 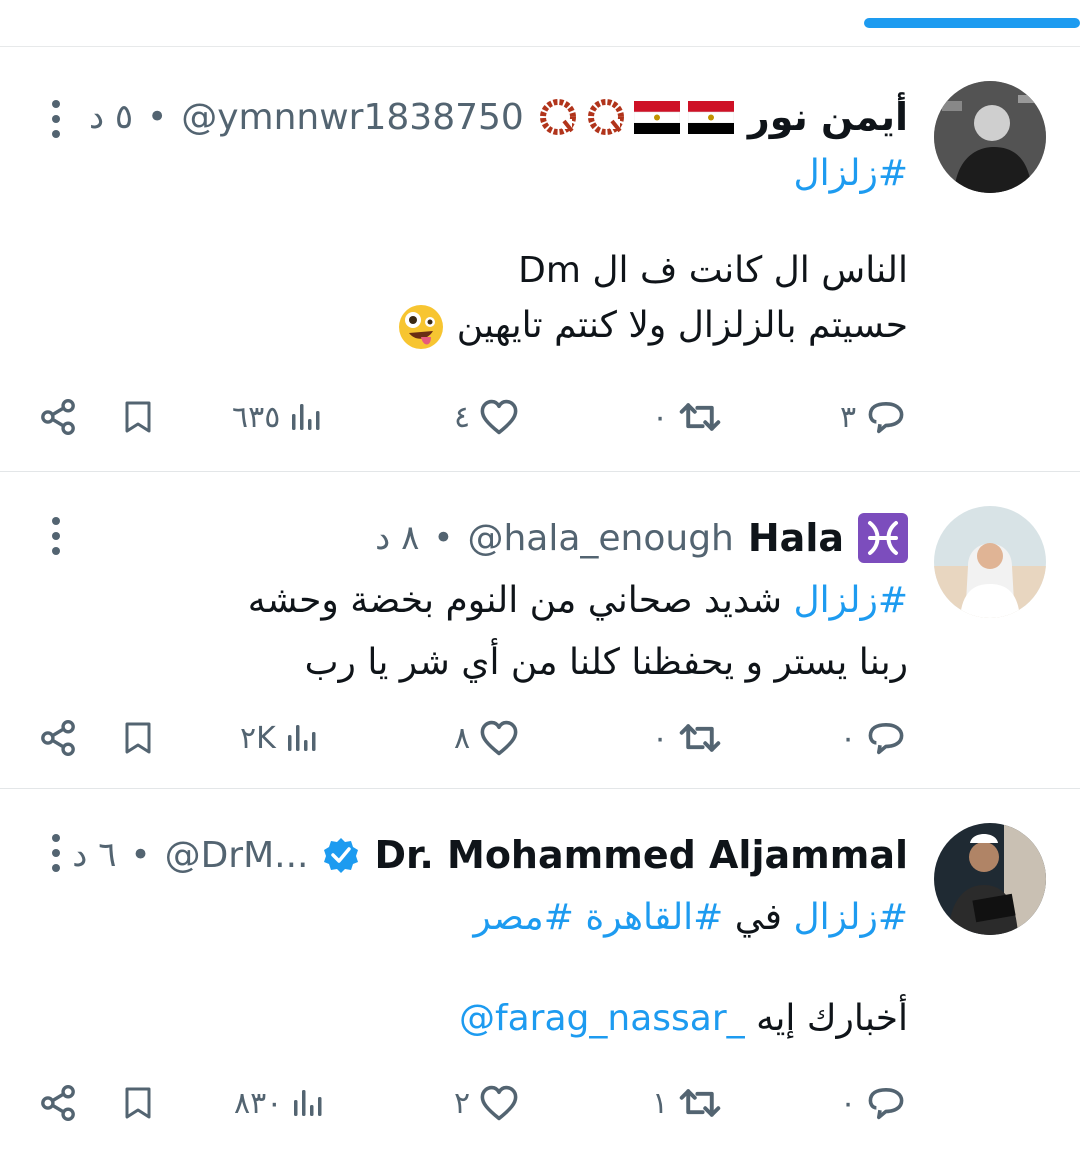 I want to click on like-button: ٢, so click(x=486, y=1103).